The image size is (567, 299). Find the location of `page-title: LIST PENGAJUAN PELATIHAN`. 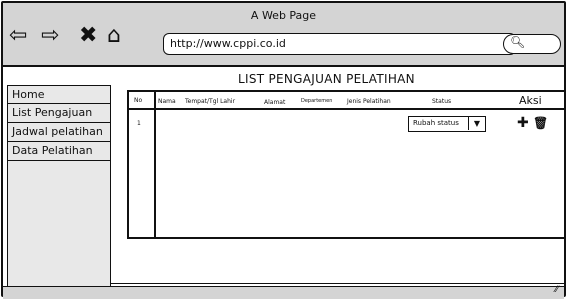

page-title: LIST PENGAJUAN PELATIHAN is located at coordinates (326, 79).